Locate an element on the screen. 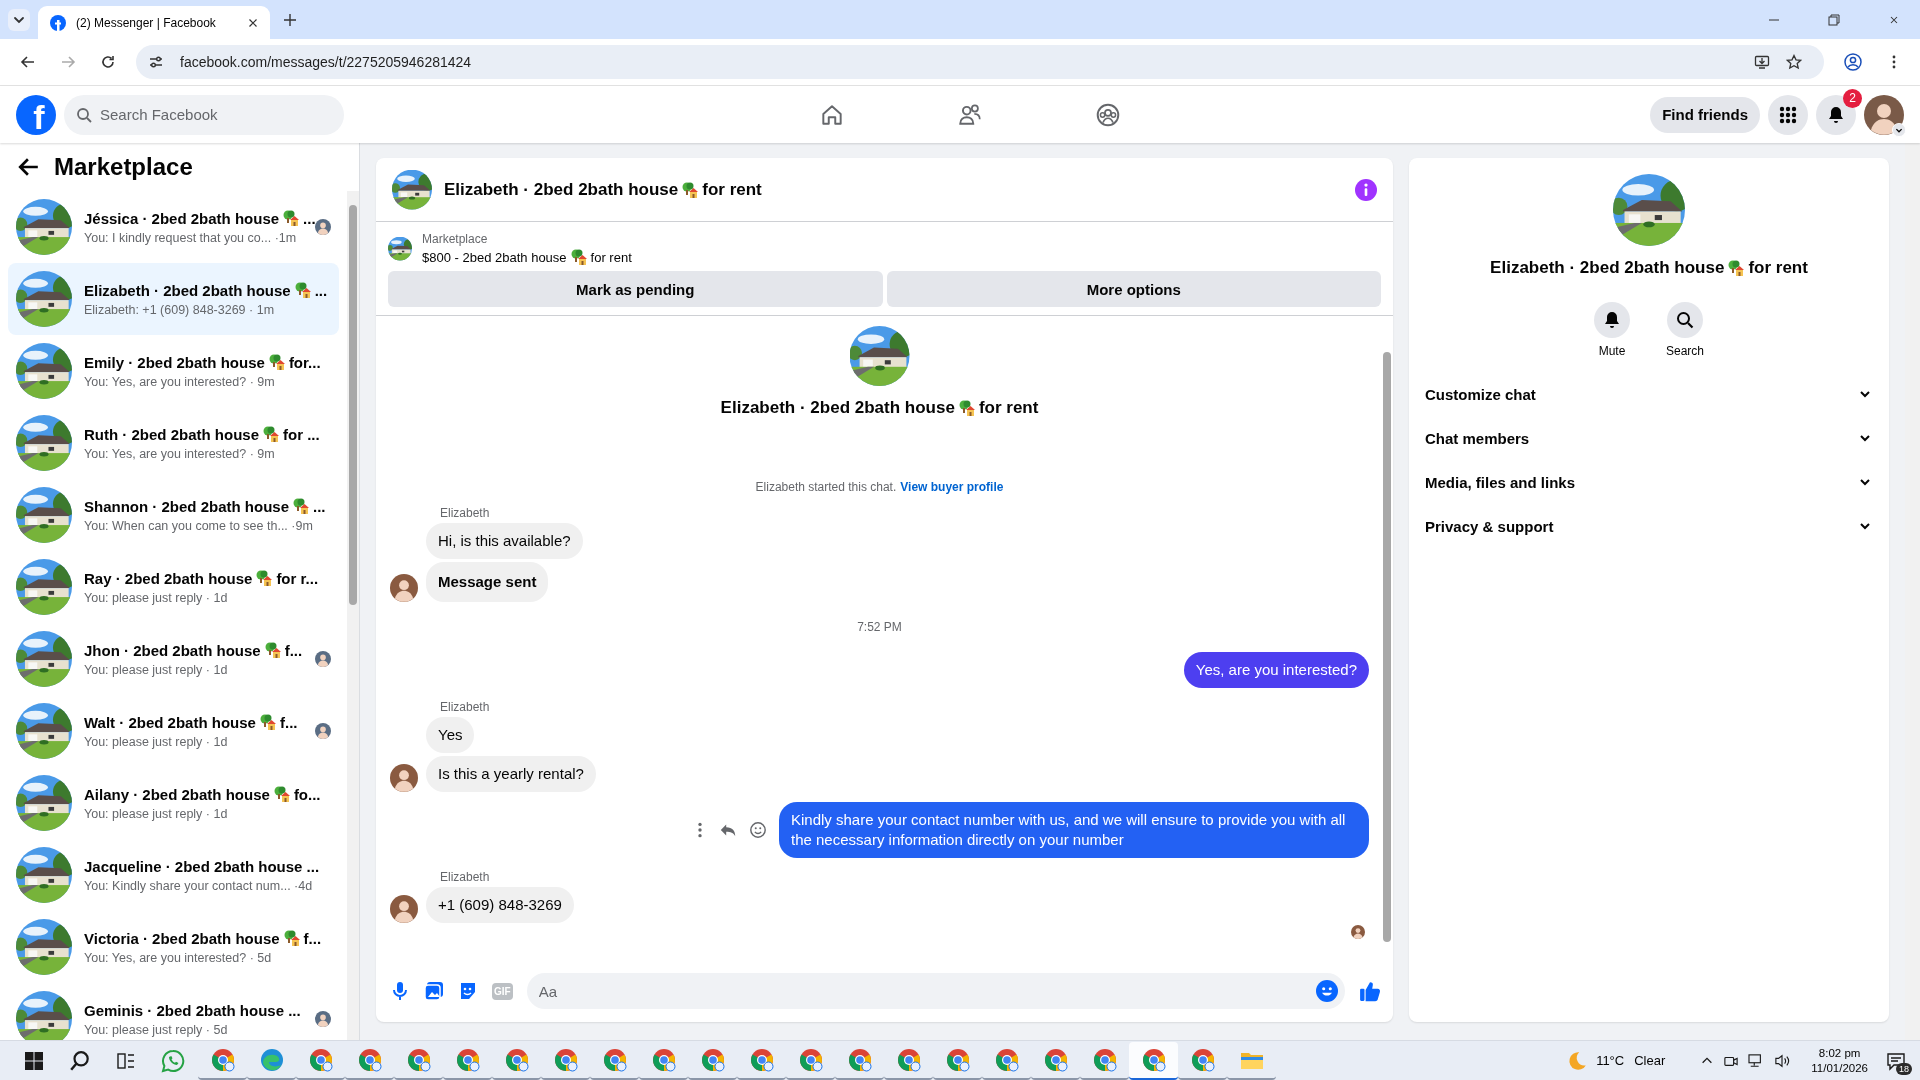 Image resolution: width=1920 pixels, height=1080 pixels. button-label: Search is located at coordinates (1685, 351).